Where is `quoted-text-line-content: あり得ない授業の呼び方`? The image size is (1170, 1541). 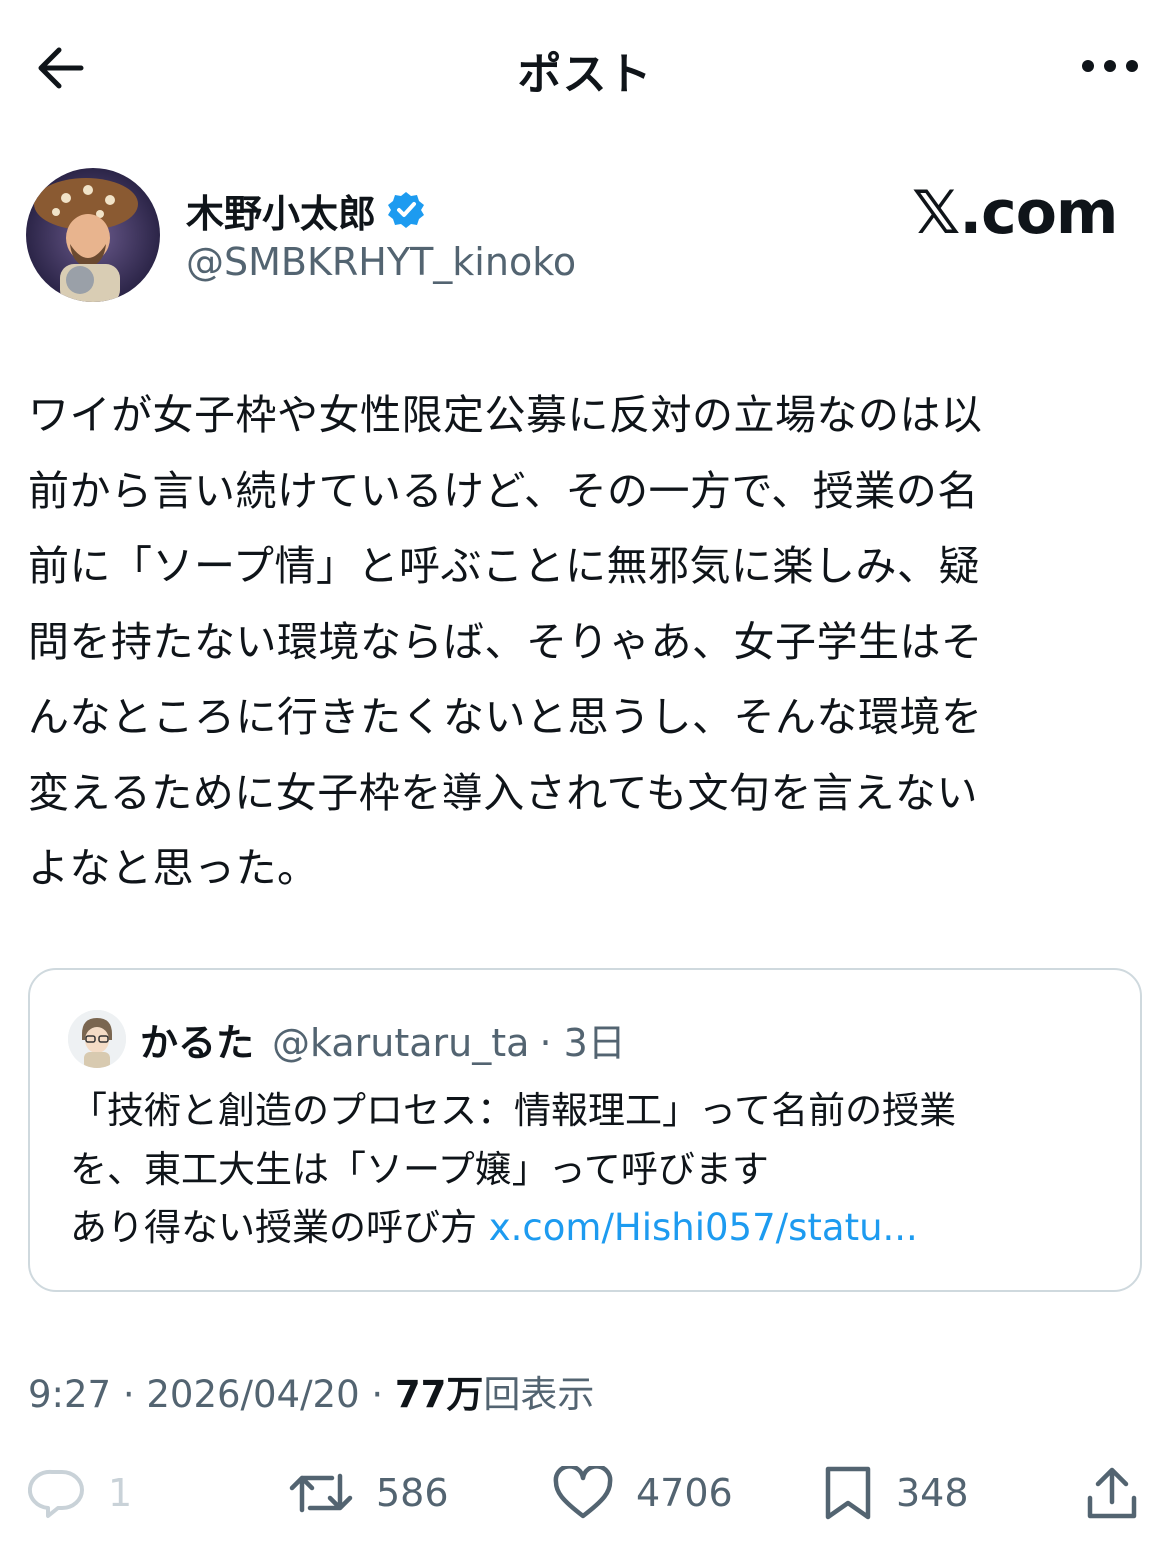 quoted-text-line-content: あり得ない授業の呼び方 is located at coordinates (279, 1227).